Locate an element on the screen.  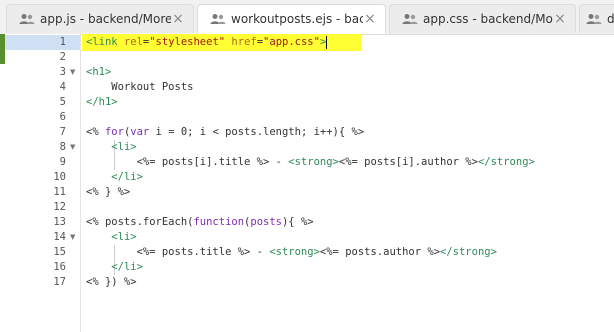
code-text: Workout Posts is located at coordinates (139, 87).